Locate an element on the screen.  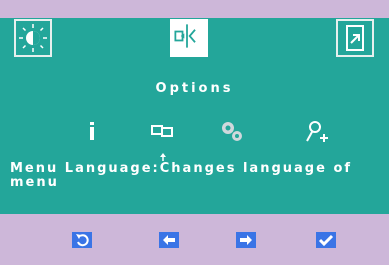
top-frame is located at coordinates (194, 9).